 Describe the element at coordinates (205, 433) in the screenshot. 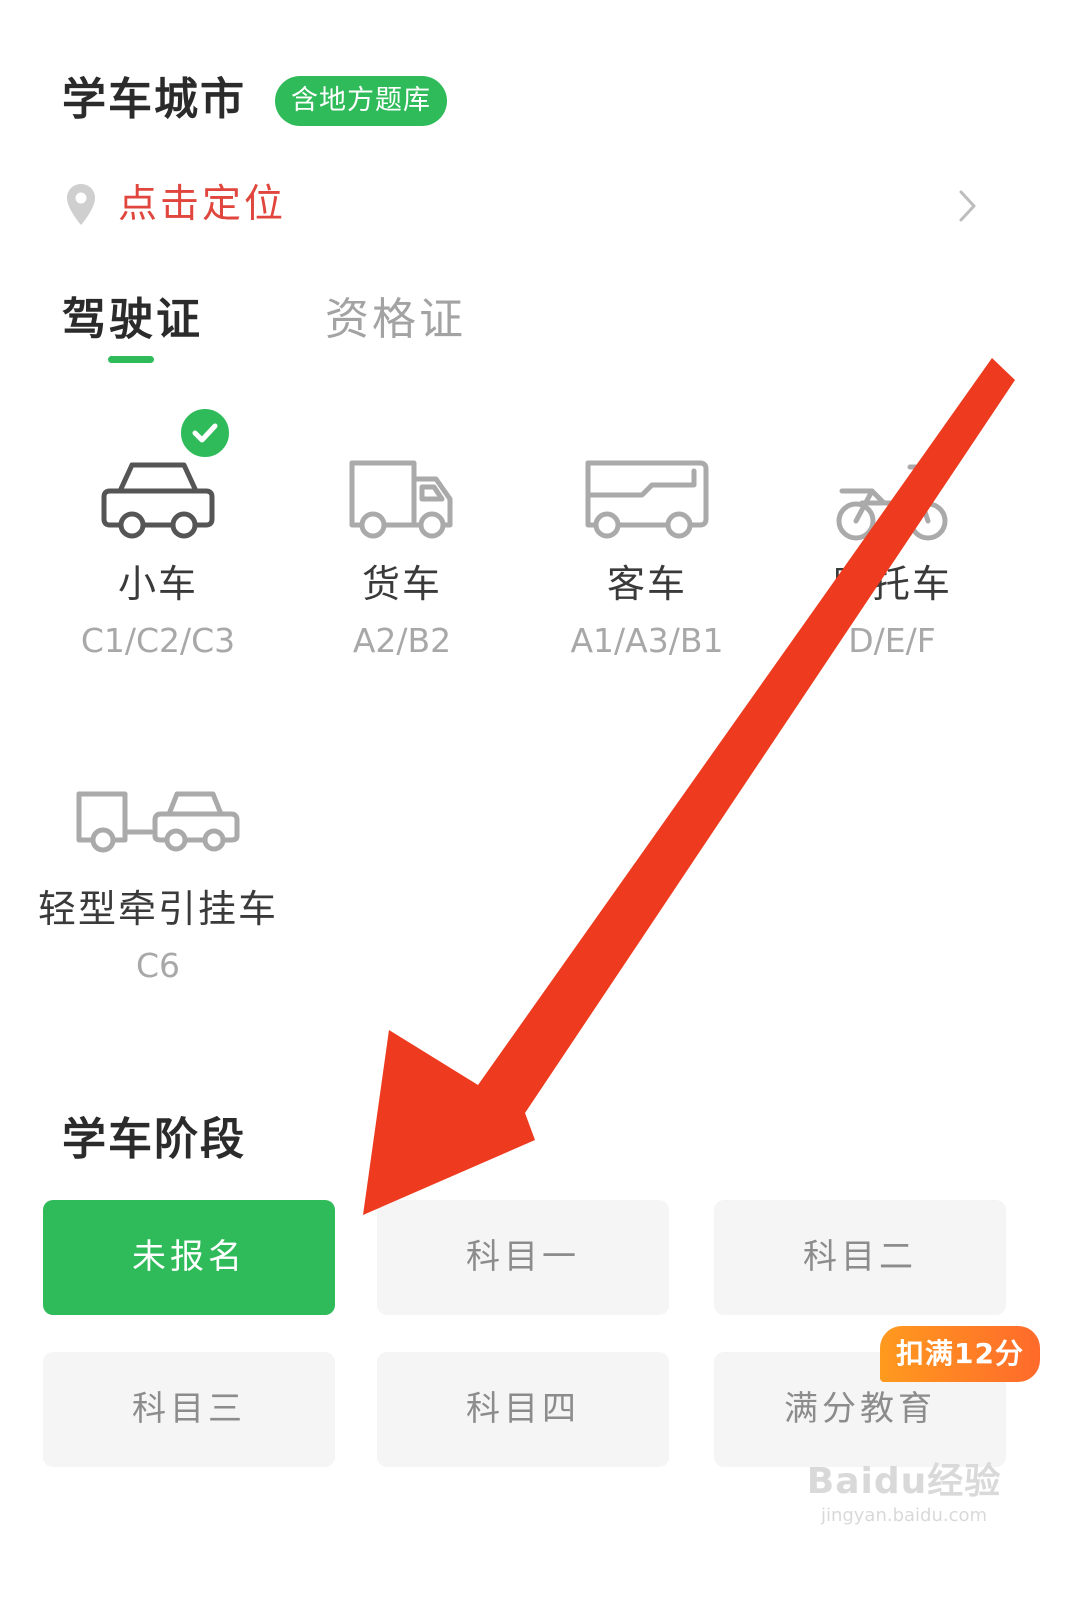

I see `selected-check-icon` at that location.